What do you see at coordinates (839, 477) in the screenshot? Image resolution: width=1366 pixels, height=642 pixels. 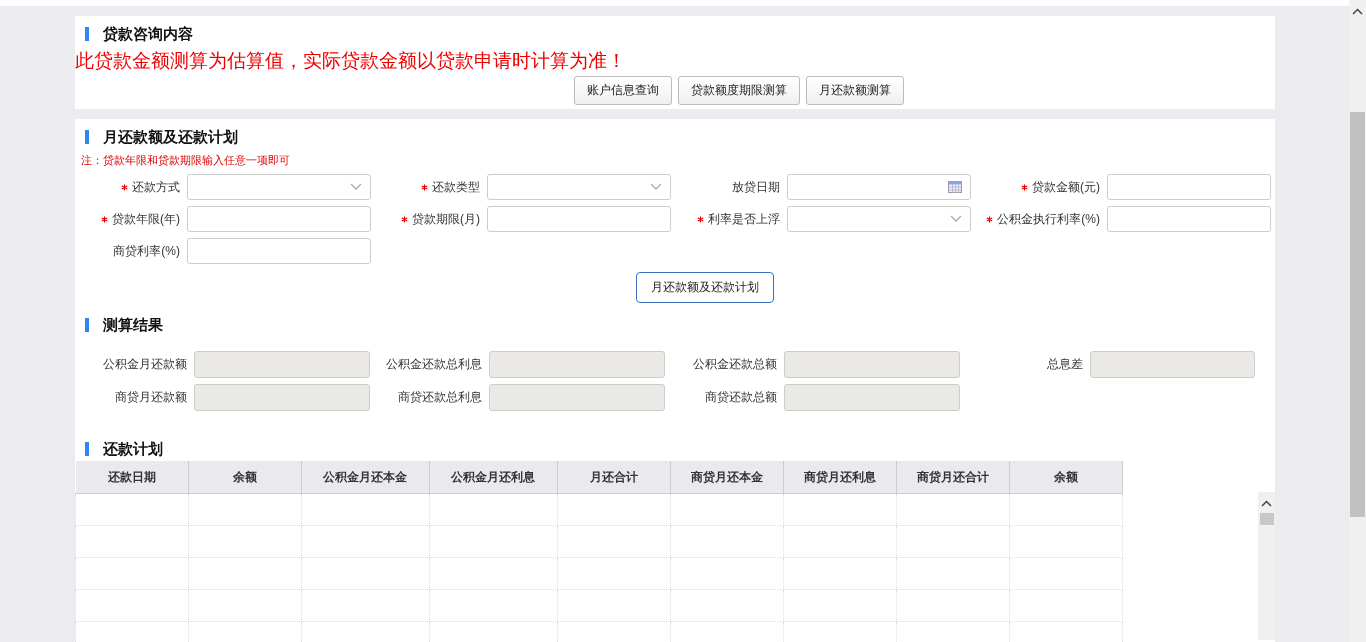 I see `column-header: 商贷月还利息` at bounding box center [839, 477].